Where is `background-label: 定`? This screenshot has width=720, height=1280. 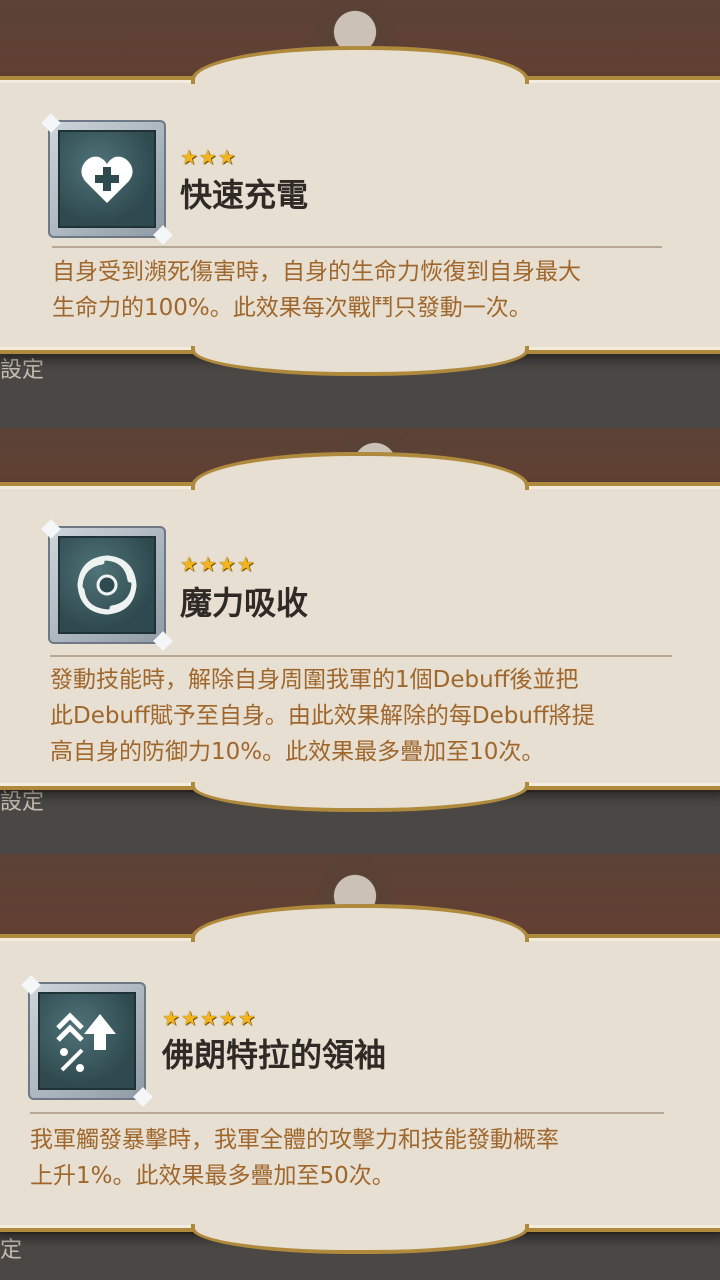
background-label: 定 is located at coordinates (11, 1250).